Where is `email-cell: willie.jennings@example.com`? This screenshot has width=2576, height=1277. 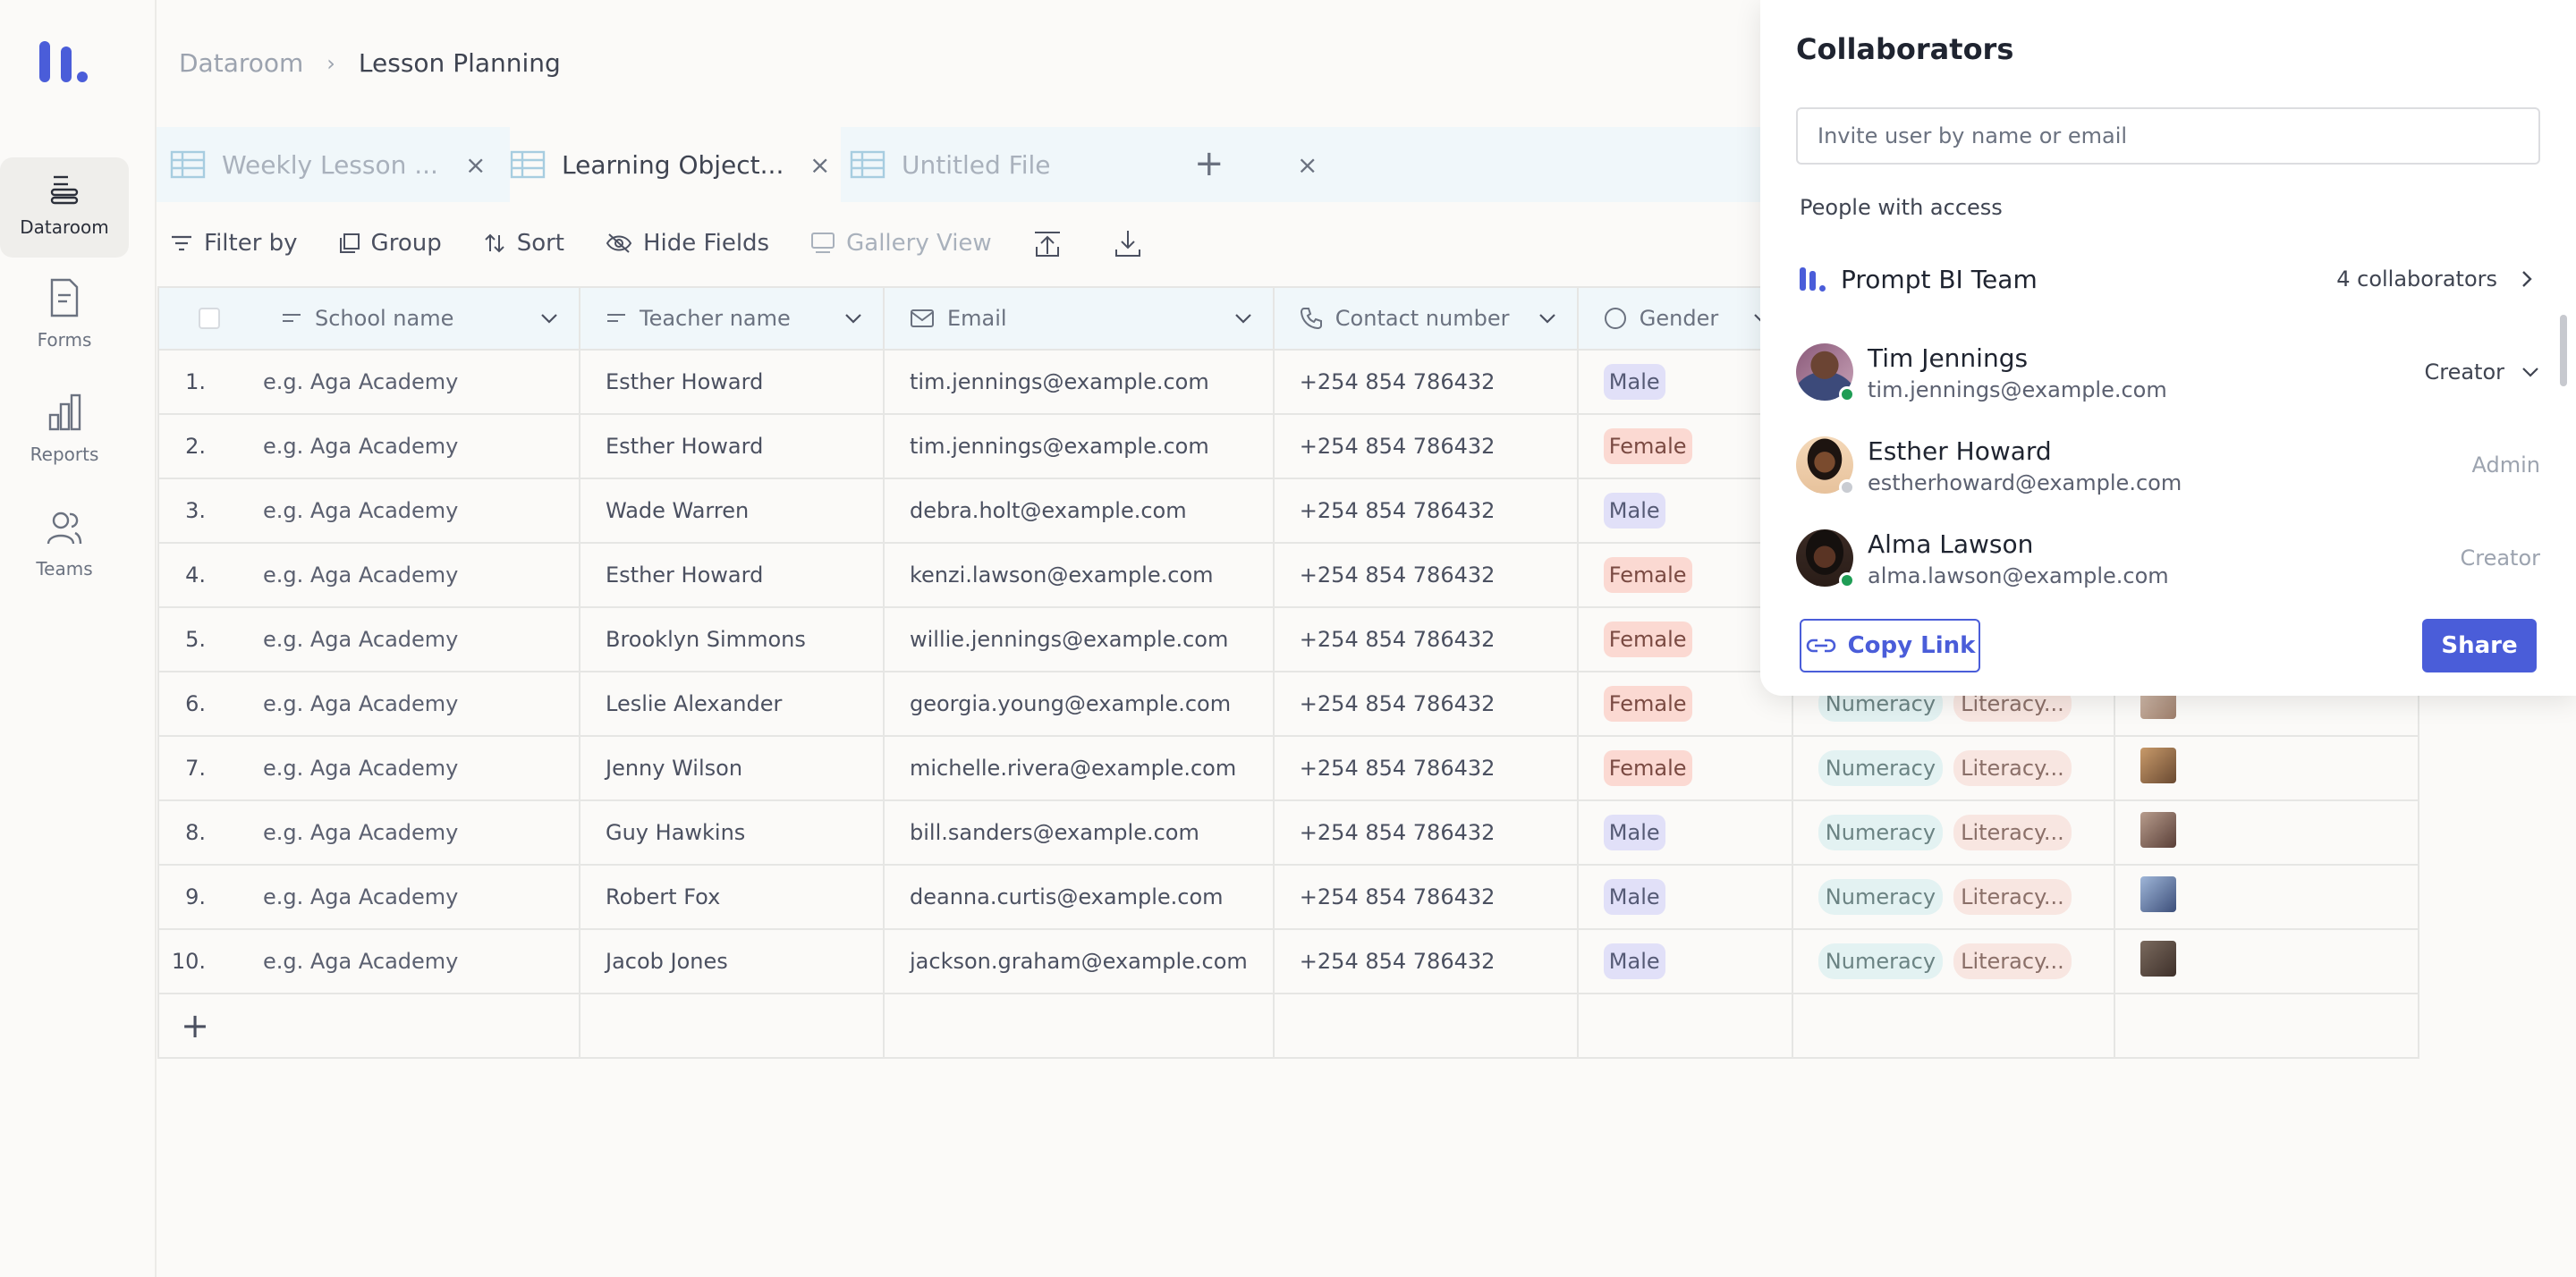
email-cell: willie.jennings@example.com is located at coordinates (1079, 639).